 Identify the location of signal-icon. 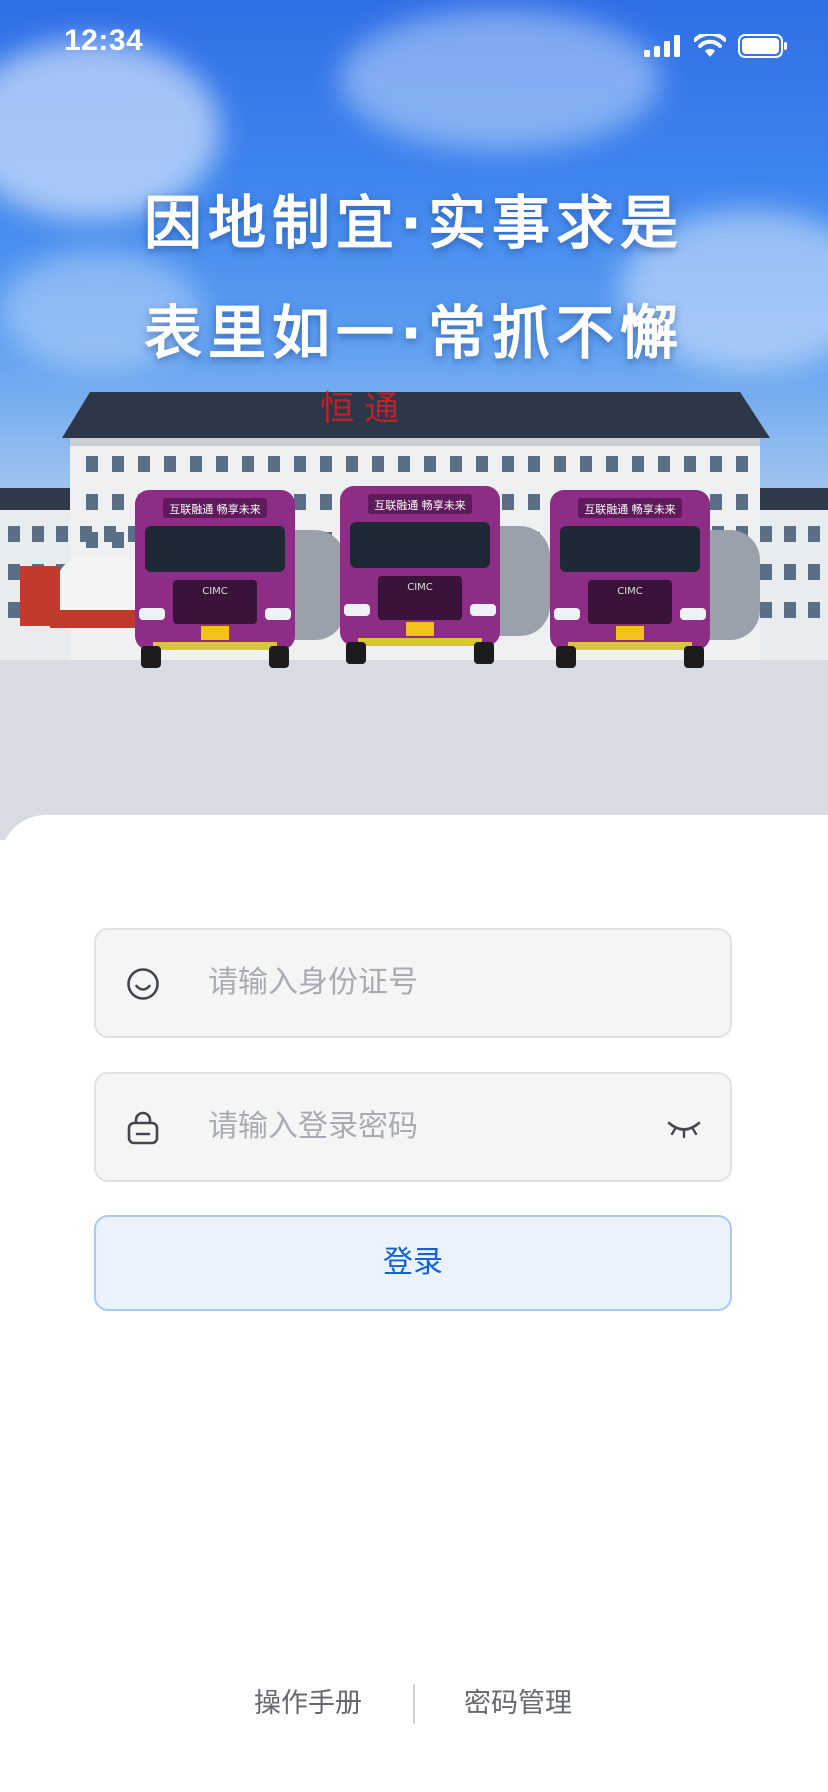
(662, 46).